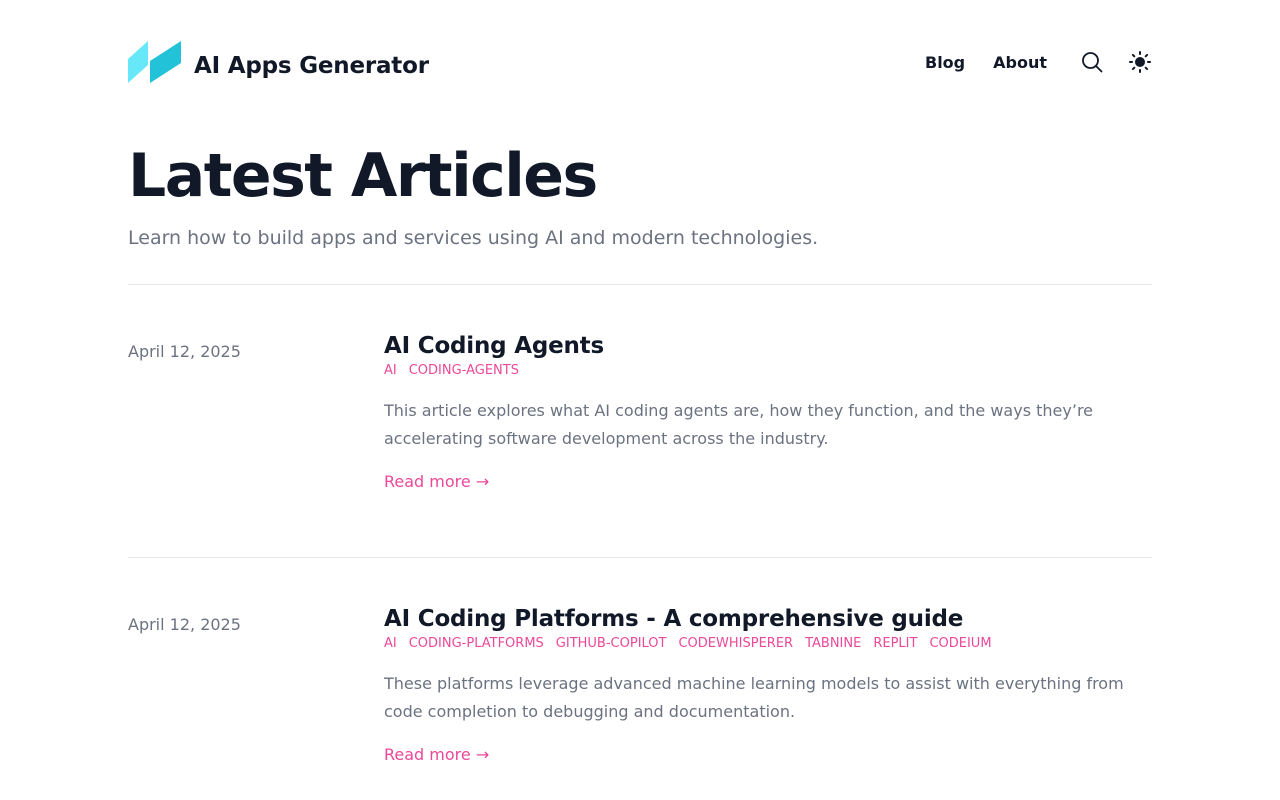 The image size is (1280, 800). I want to click on theme-toggle-button, so click(1140, 62).